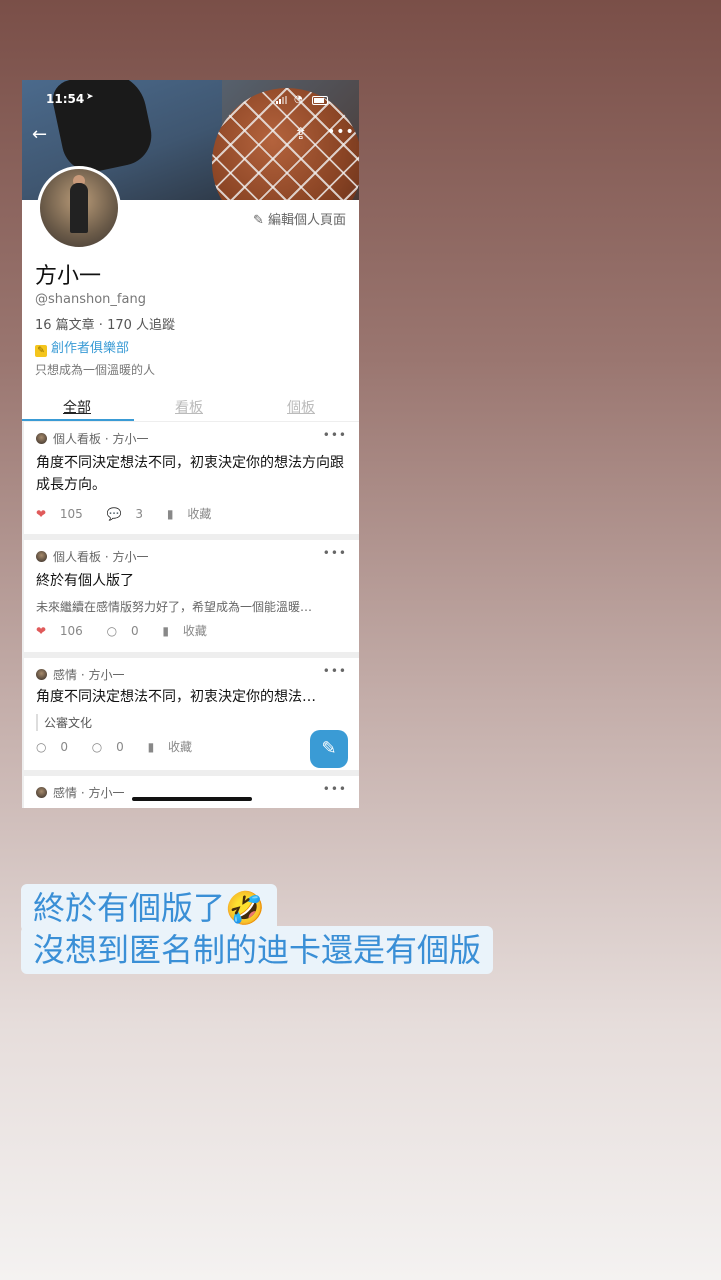 The height and width of the screenshot is (1280, 721). I want to click on story-caption-line-1: 終於有個版了🤣, so click(149, 908).